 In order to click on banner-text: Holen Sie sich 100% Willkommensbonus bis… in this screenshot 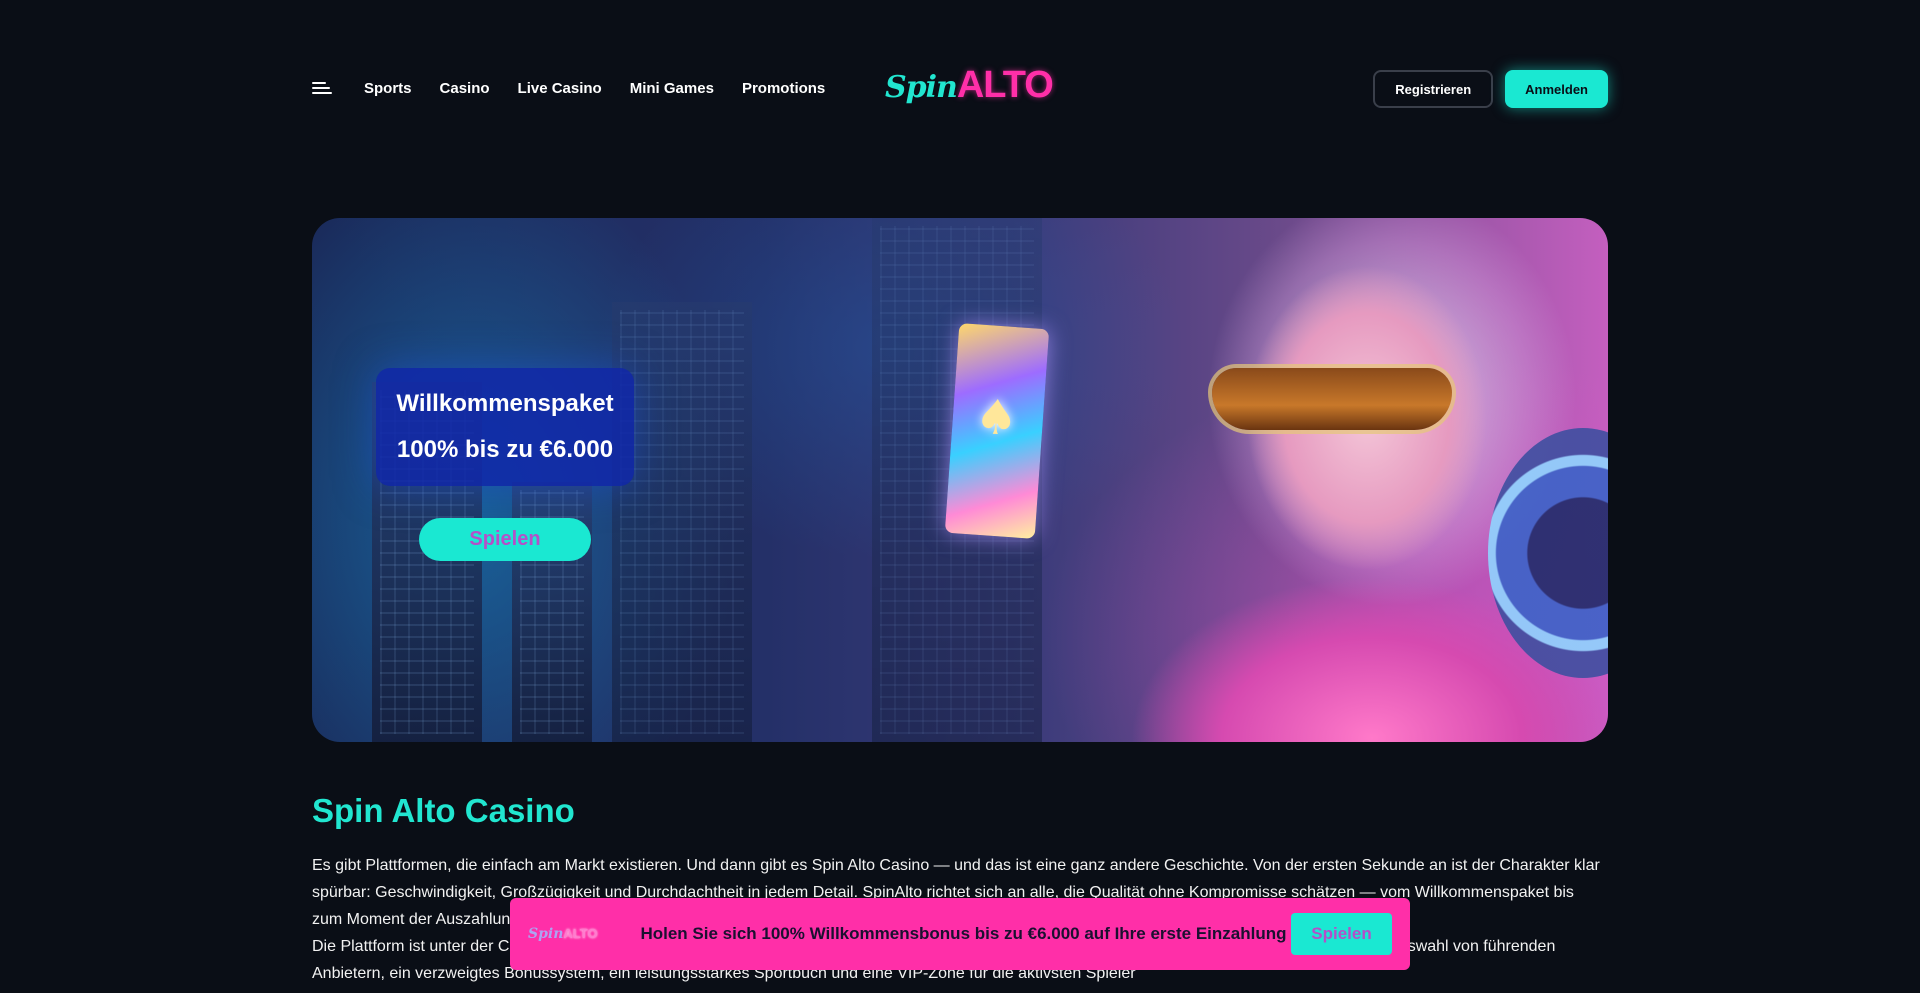, I will do `click(963, 933)`.